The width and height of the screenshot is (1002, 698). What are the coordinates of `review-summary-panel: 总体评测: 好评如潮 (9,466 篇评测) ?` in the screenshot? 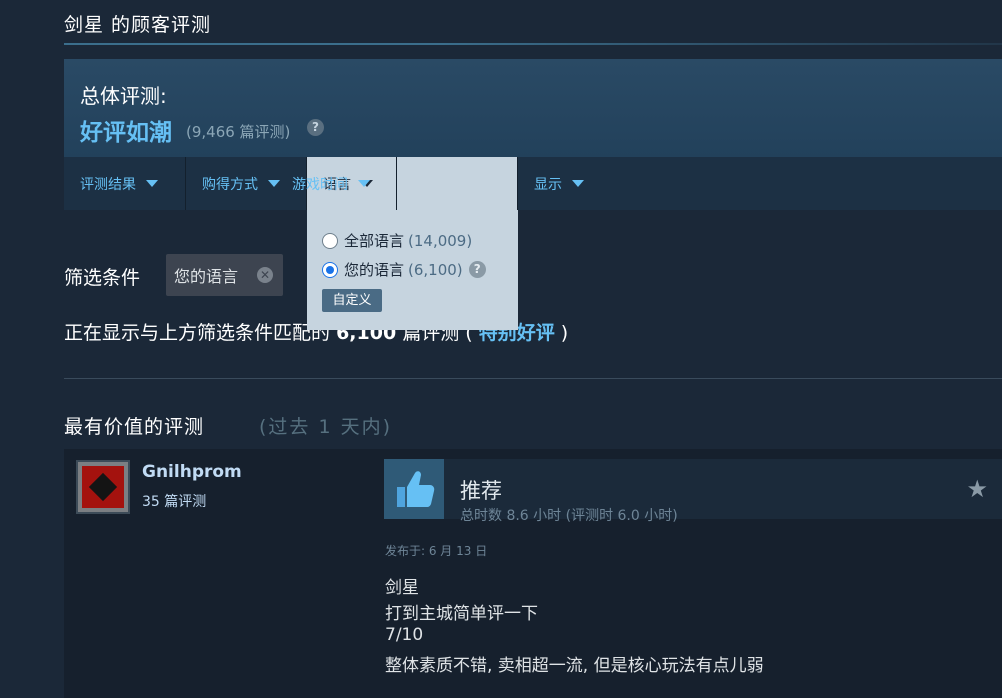 It's located at (533, 108).